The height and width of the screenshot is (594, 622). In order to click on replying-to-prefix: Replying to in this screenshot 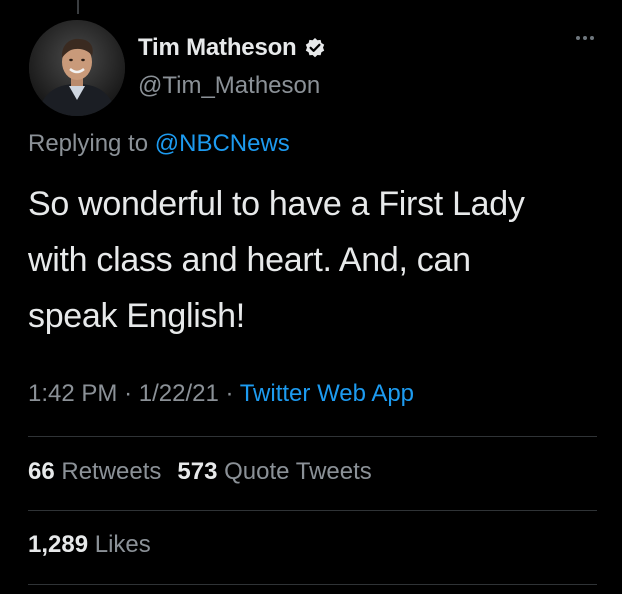, I will do `click(88, 143)`.